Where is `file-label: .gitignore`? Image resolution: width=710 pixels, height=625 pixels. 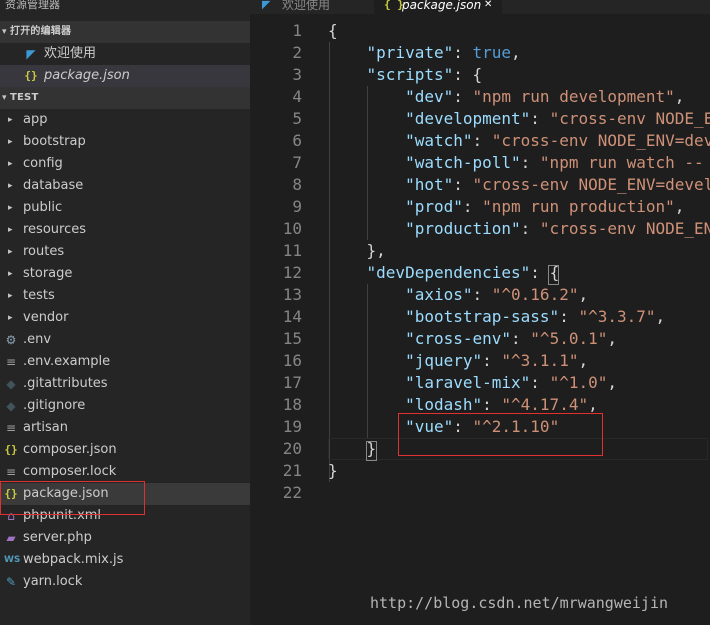 file-label: .gitignore is located at coordinates (54, 405).